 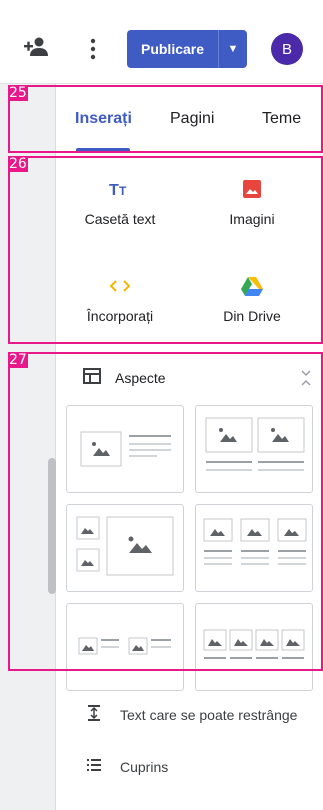 What do you see at coordinates (120, 299) in the screenshot?
I see `insert-embed-button: Încorporați` at bounding box center [120, 299].